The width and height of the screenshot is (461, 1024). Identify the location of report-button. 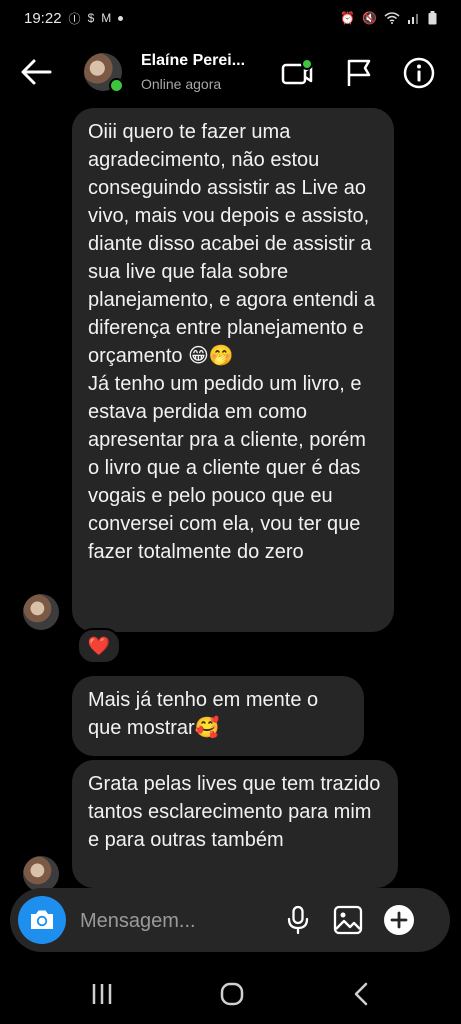
(359, 73).